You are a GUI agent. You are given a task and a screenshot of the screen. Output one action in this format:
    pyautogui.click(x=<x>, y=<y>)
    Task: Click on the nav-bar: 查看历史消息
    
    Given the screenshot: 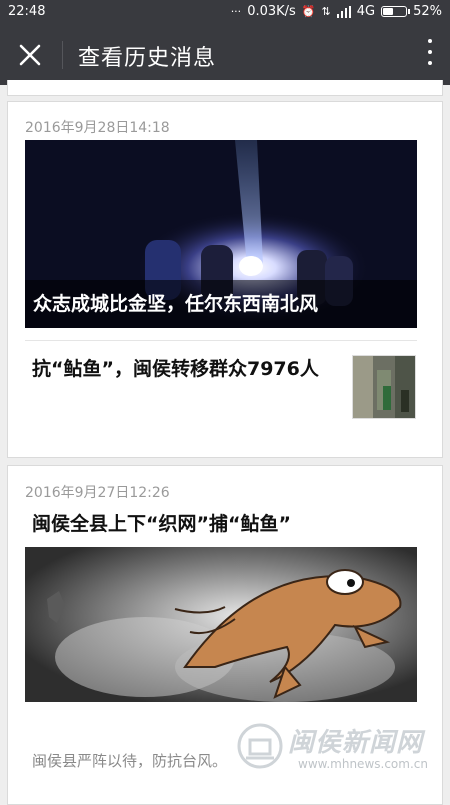 What is the action you would take?
    pyautogui.click(x=225, y=55)
    